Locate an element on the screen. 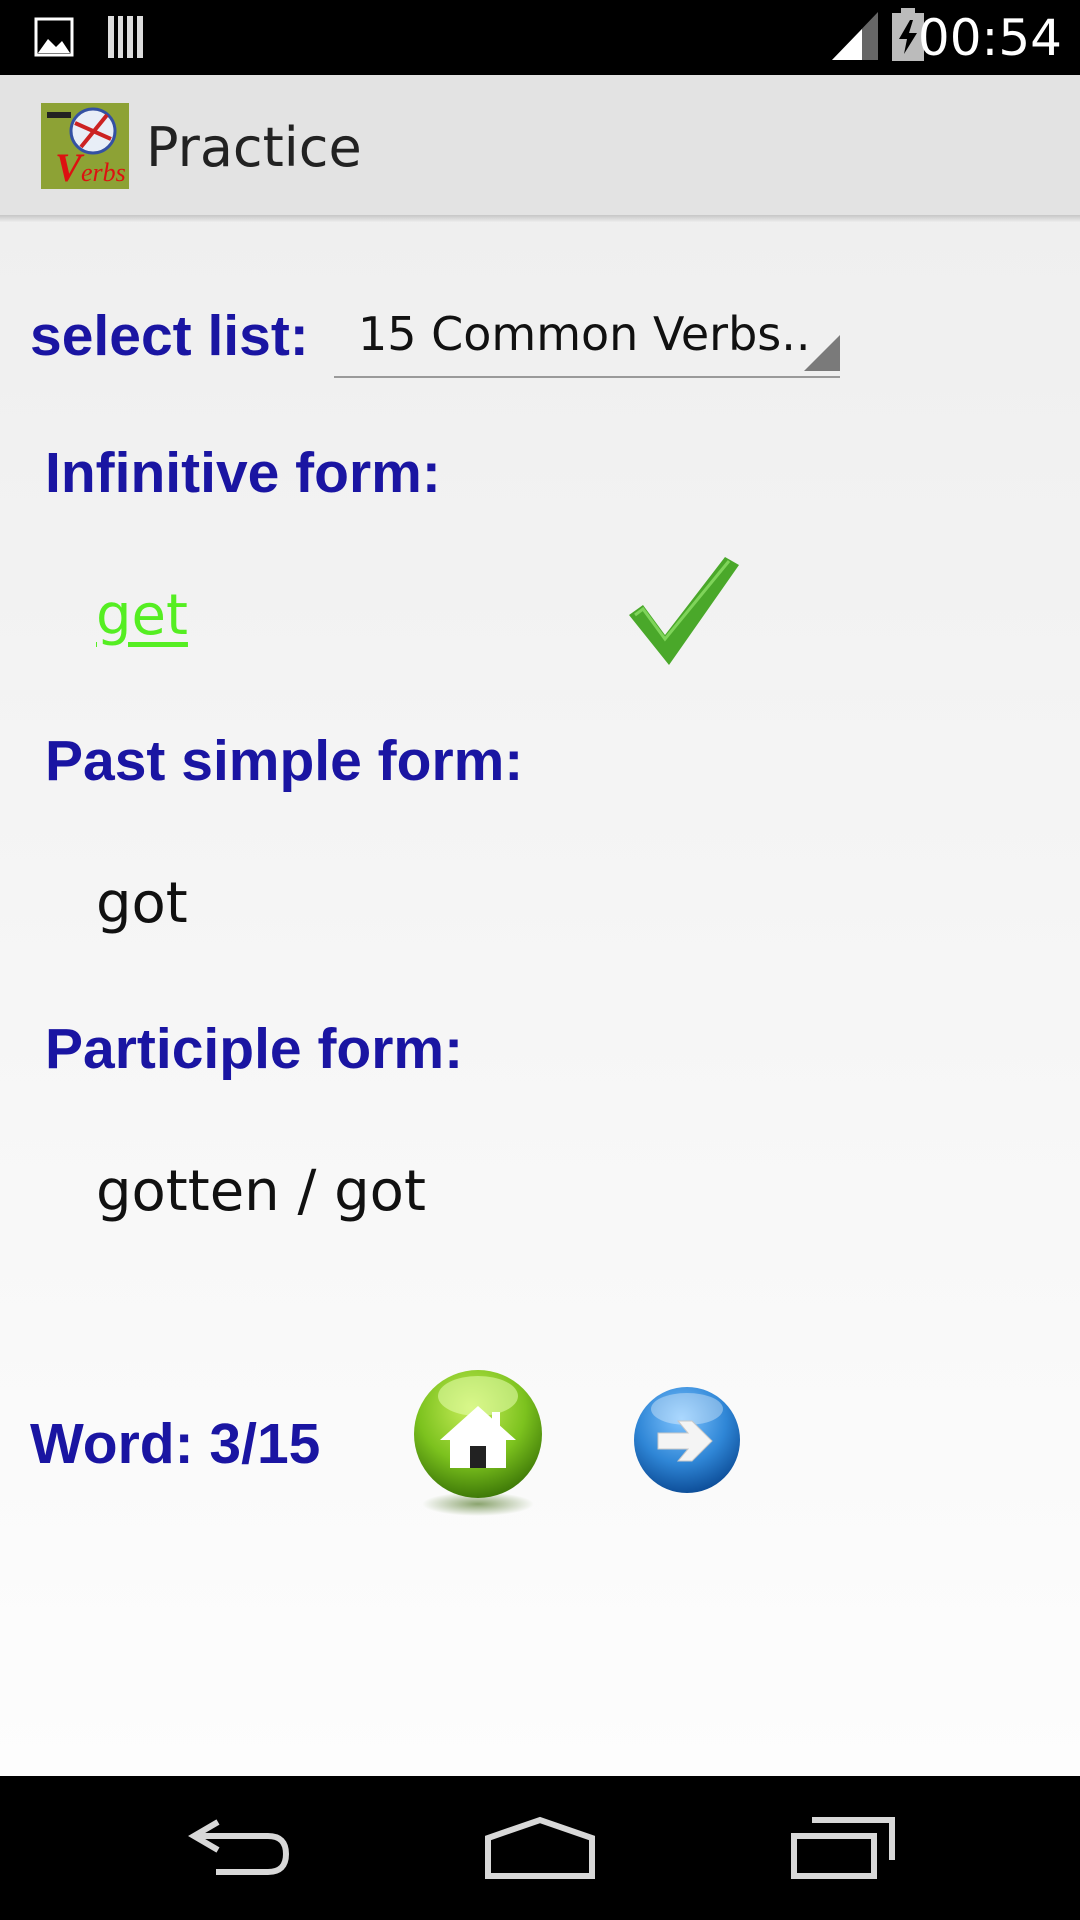 The height and width of the screenshot is (1920, 1080). list-spinner: 15 Common Verbs.. is located at coordinates (587, 338).